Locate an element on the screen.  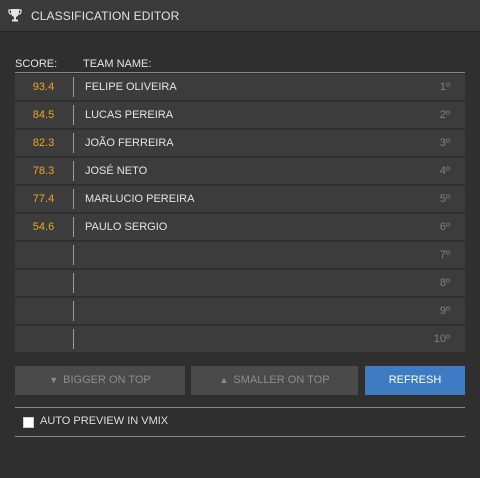
score-cell: 93.4 is located at coordinates (43, 87).